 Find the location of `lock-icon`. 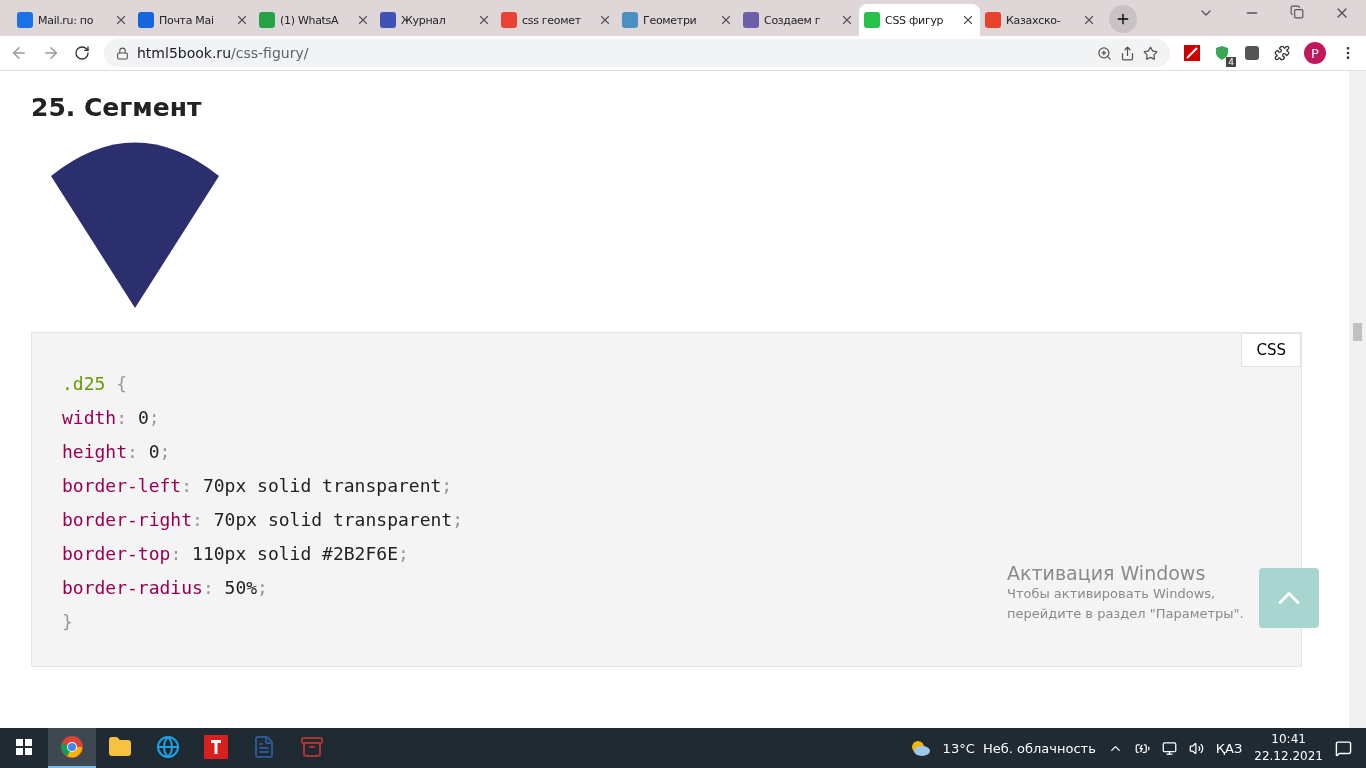

lock-icon is located at coordinates (122, 53).